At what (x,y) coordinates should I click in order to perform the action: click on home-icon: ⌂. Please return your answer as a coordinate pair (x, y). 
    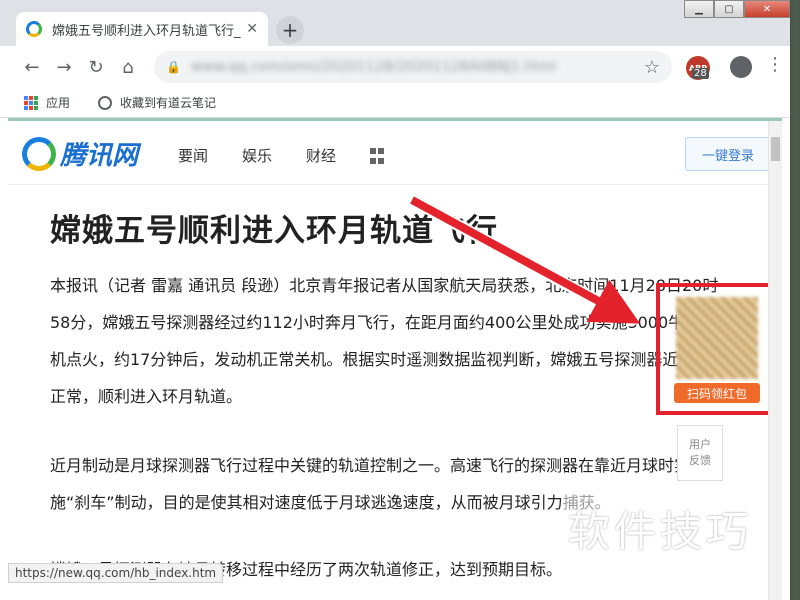
    Looking at the image, I should click on (128, 67).